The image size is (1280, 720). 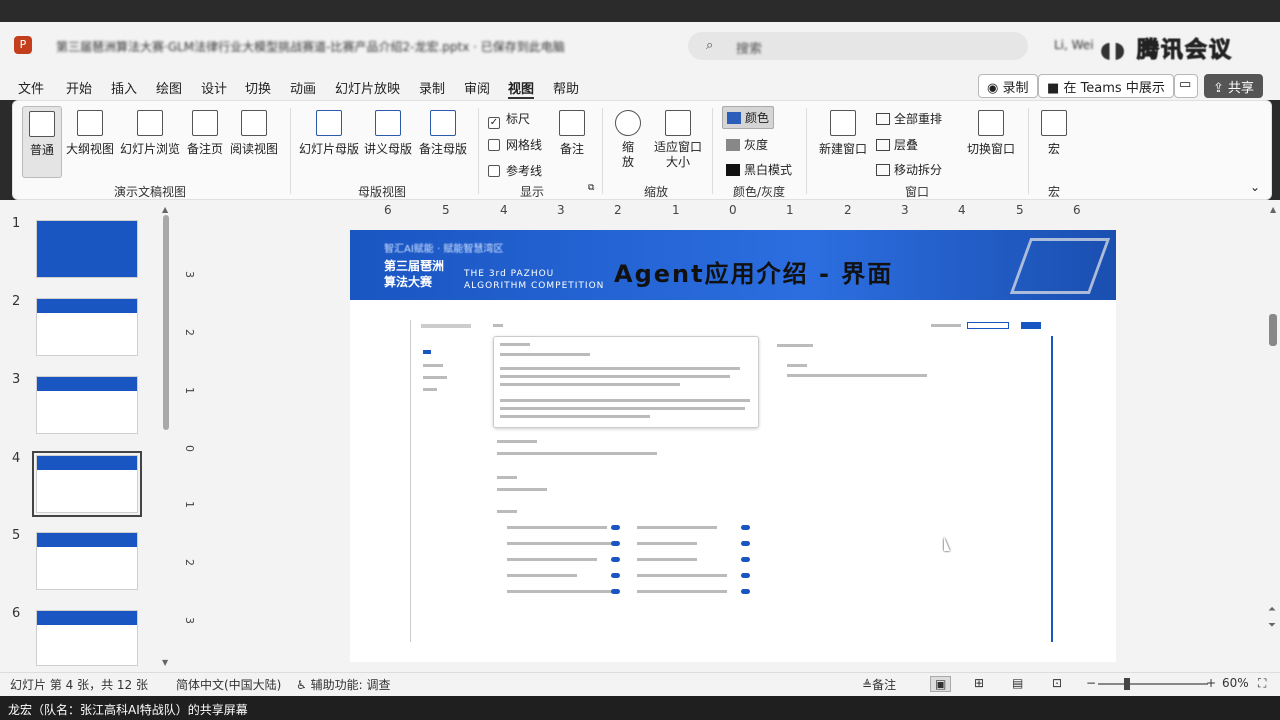 What do you see at coordinates (515, 144) in the screenshot?
I see `gridlines-checkbox: 网格线` at bounding box center [515, 144].